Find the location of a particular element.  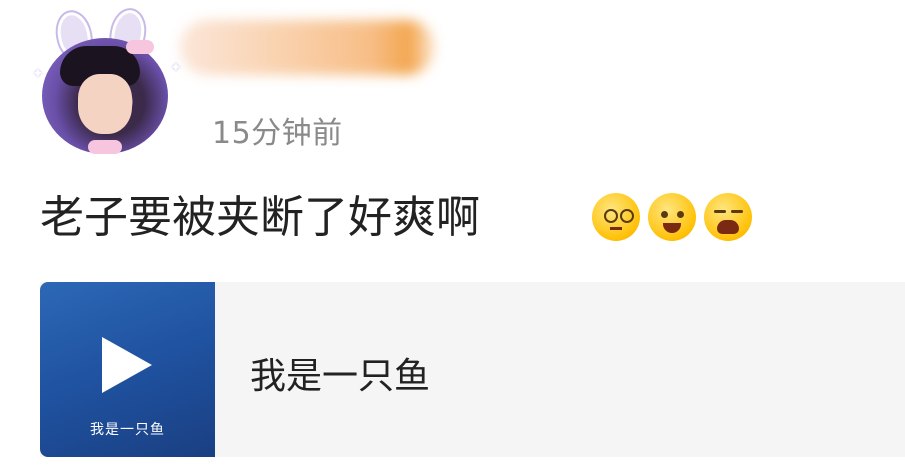

username-blurred is located at coordinates (307, 47).